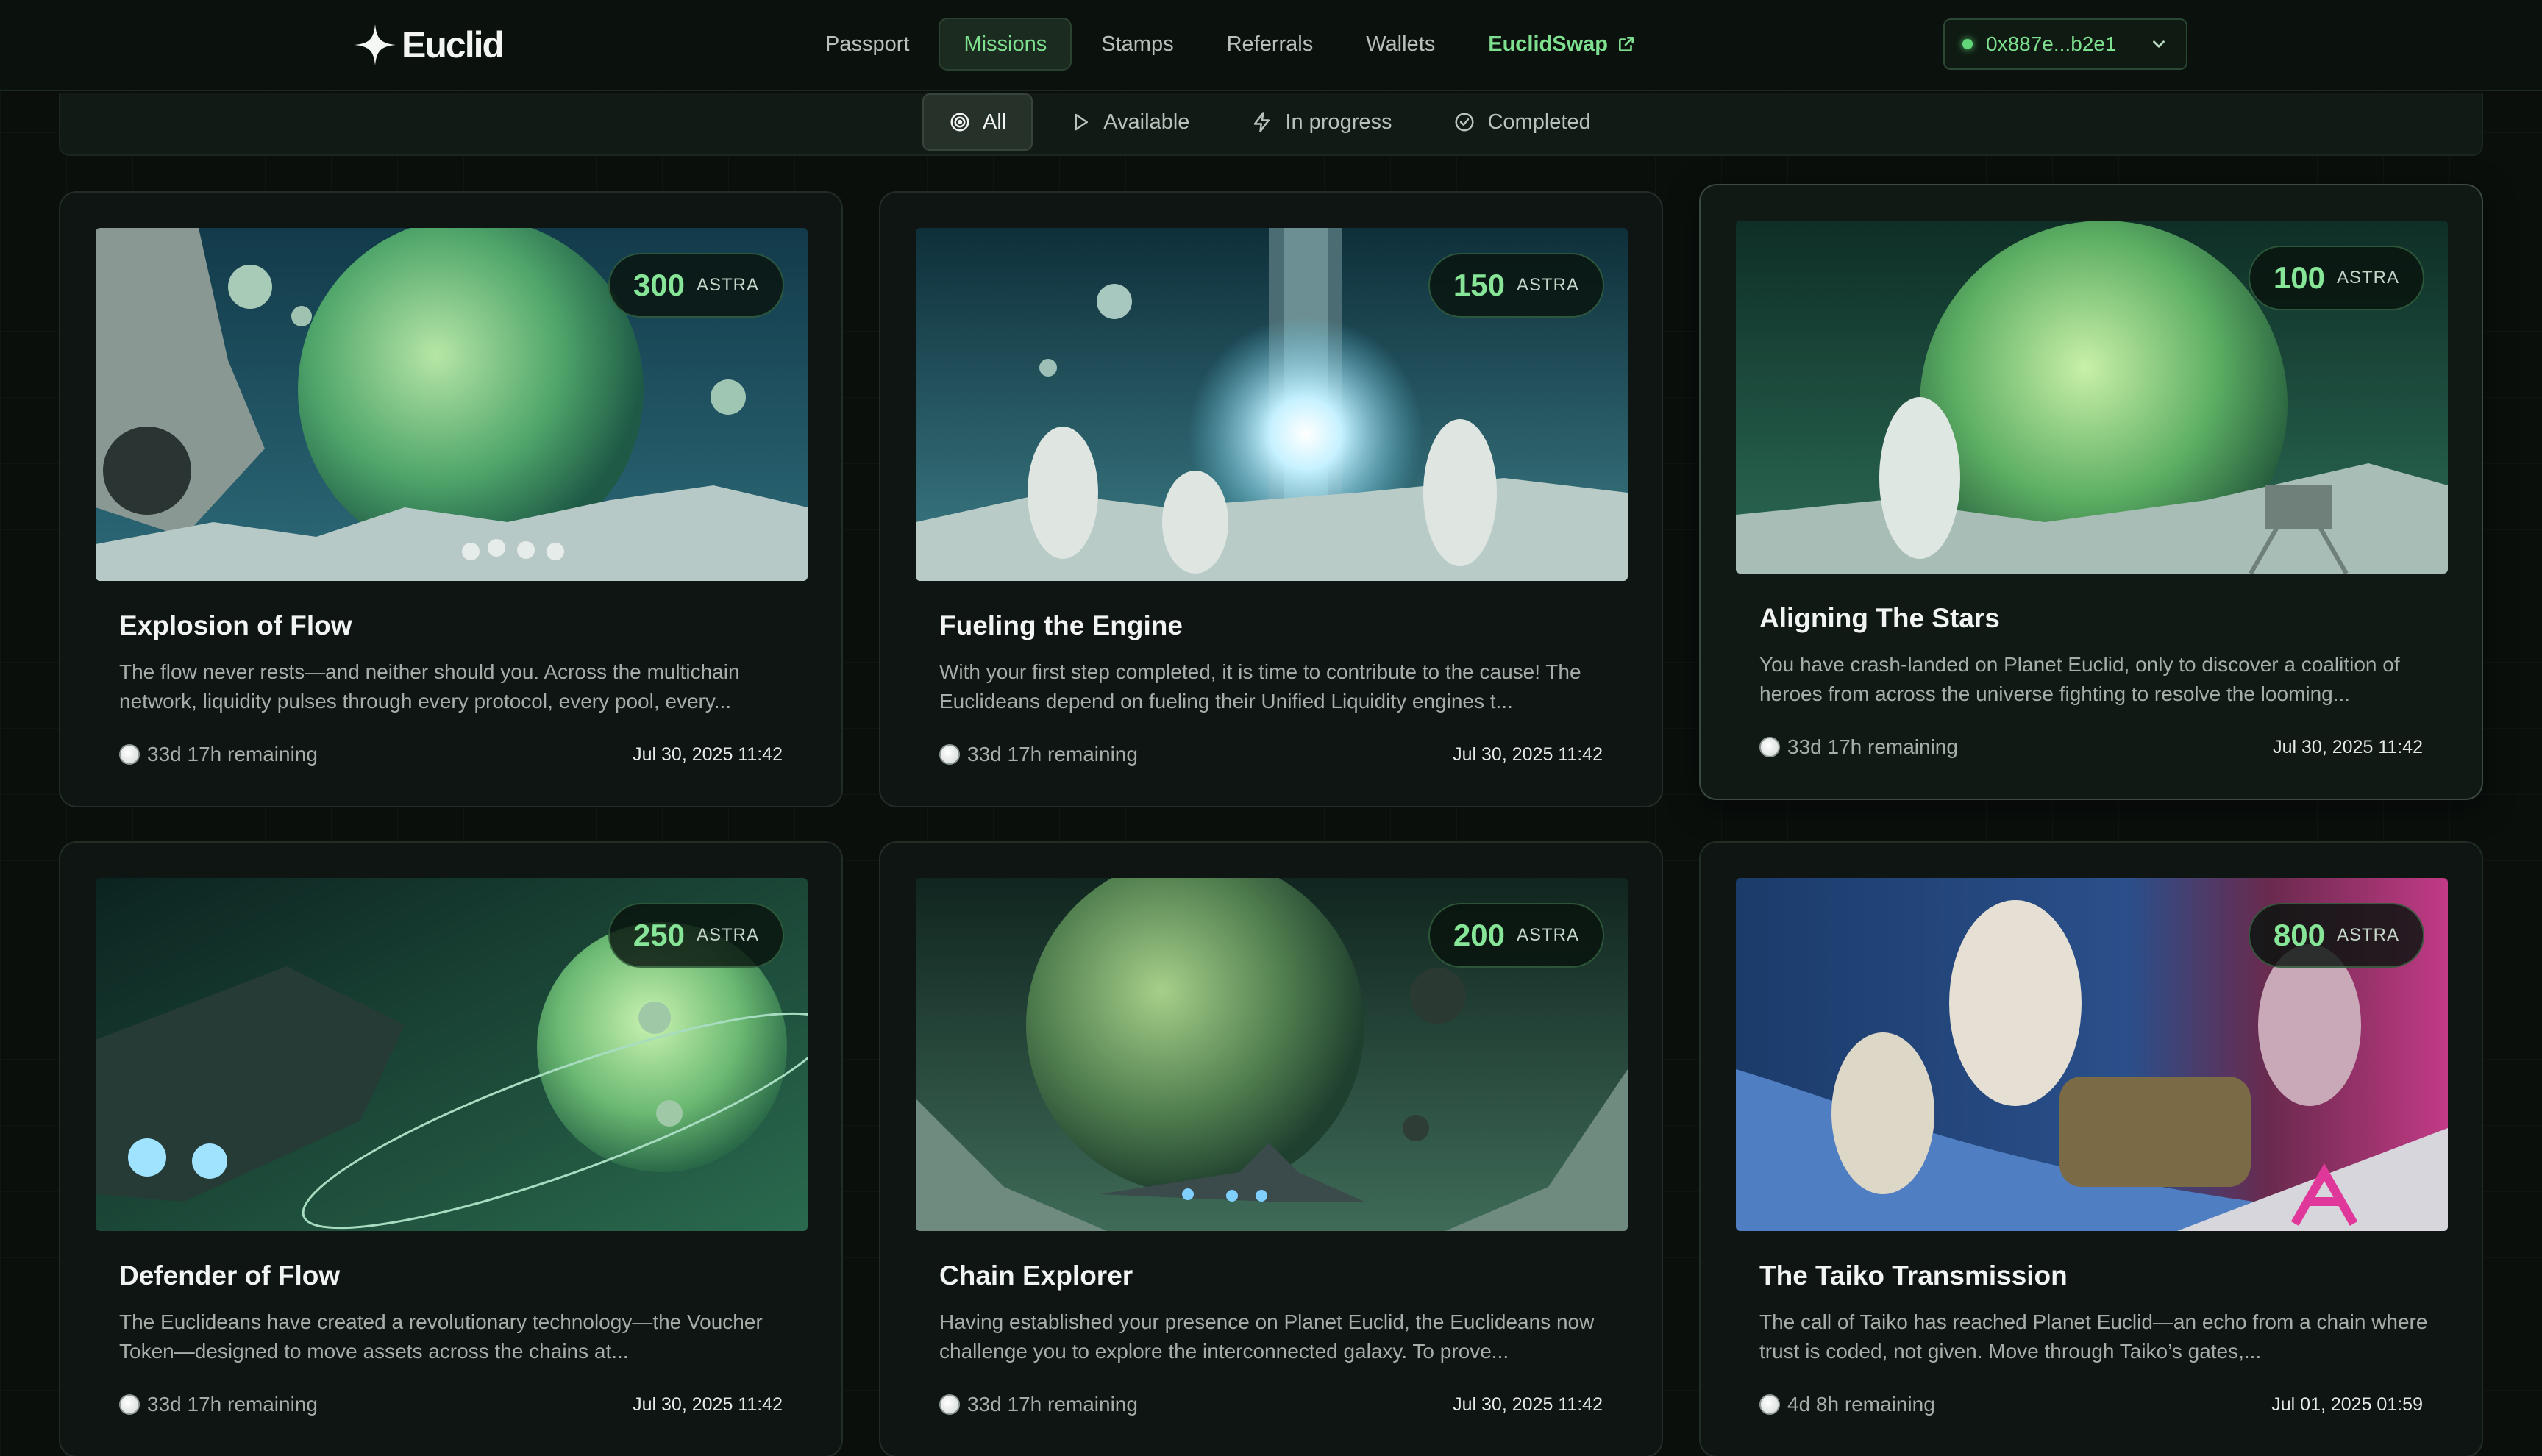  I want to click on reward-badge: 800 ASTRA, so click(2336, 936).